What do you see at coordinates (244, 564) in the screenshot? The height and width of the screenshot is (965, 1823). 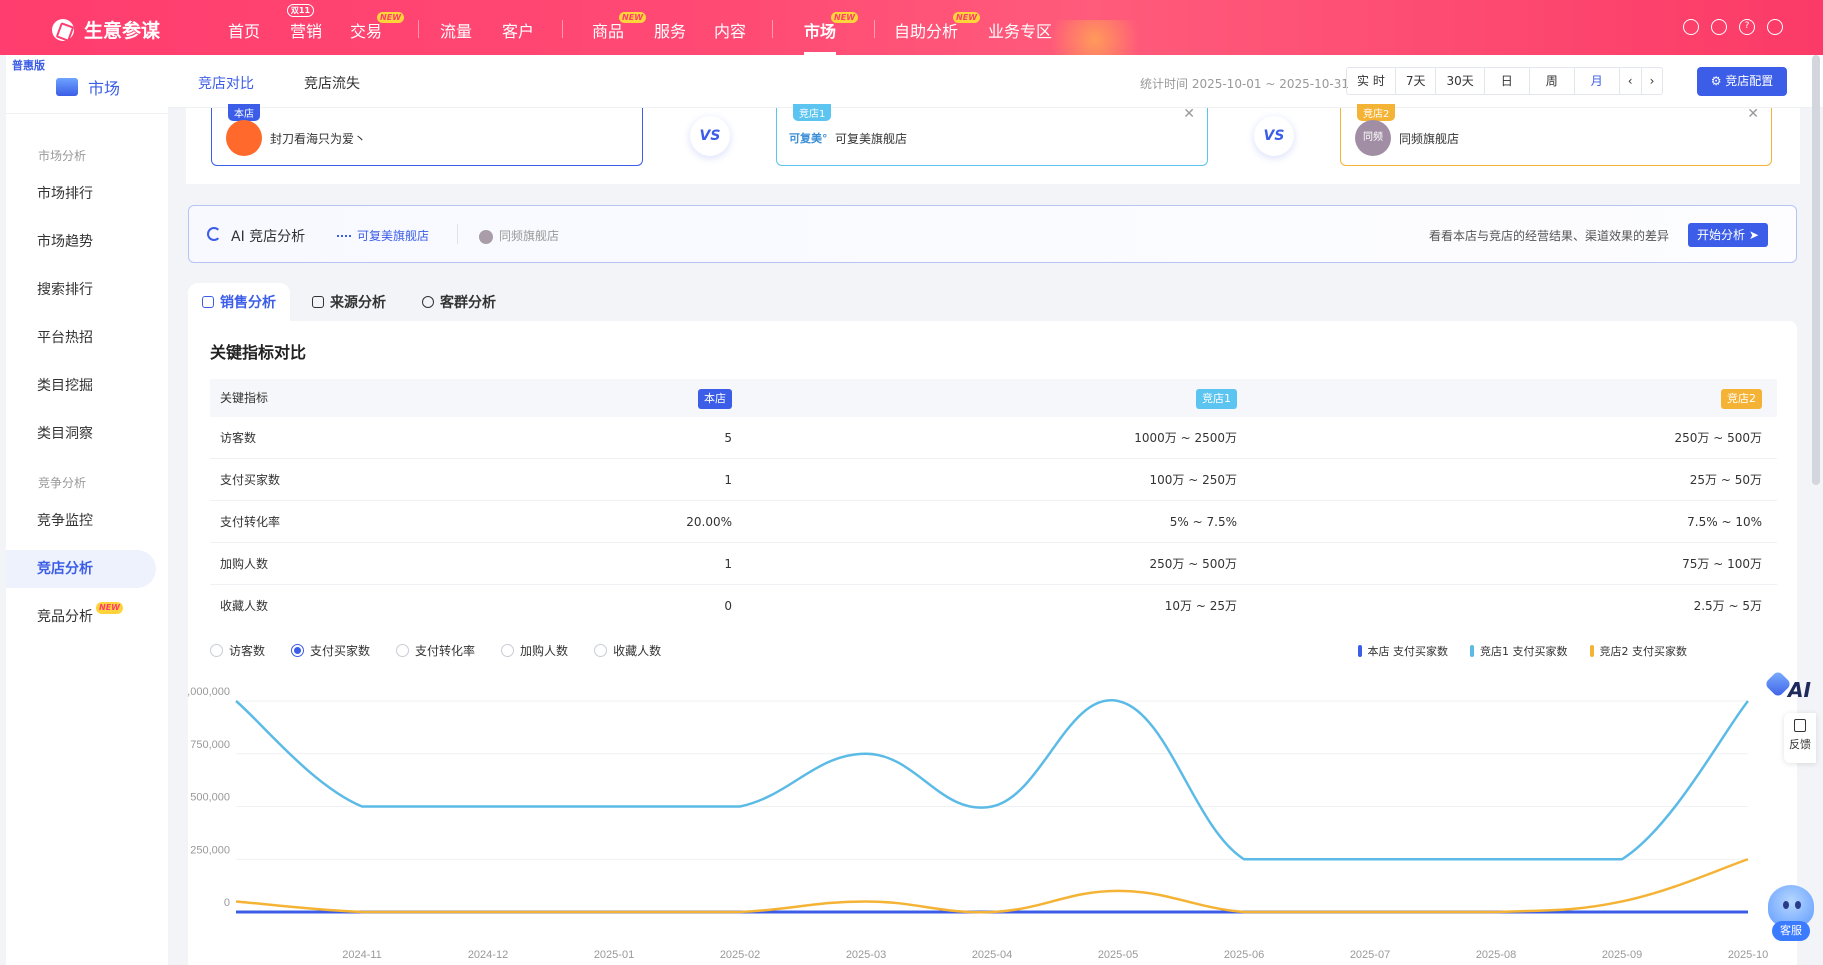 I see `metric-name: 加购人数` at bounding box center [244, 564].